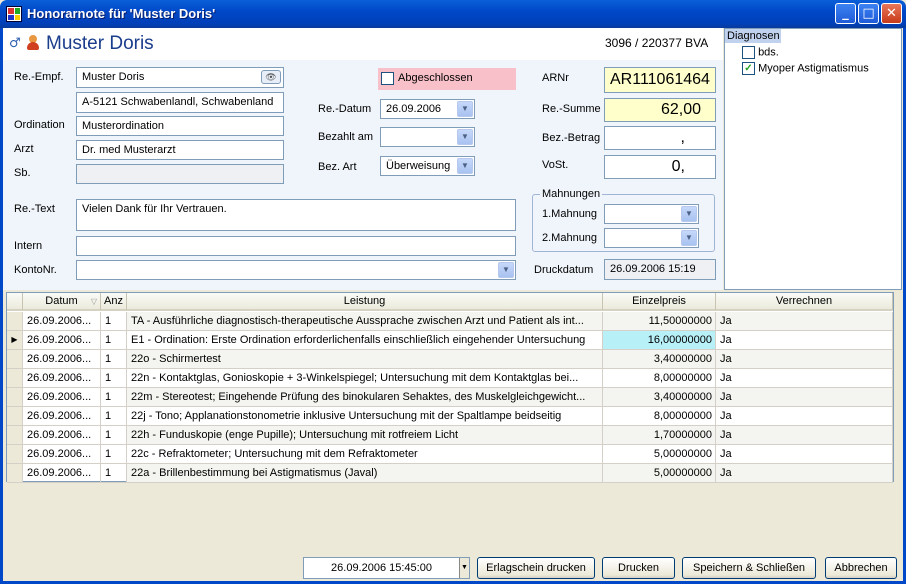  I want to click on window-title: Honorarnote für 'Muster Doris', so click(121, 13).